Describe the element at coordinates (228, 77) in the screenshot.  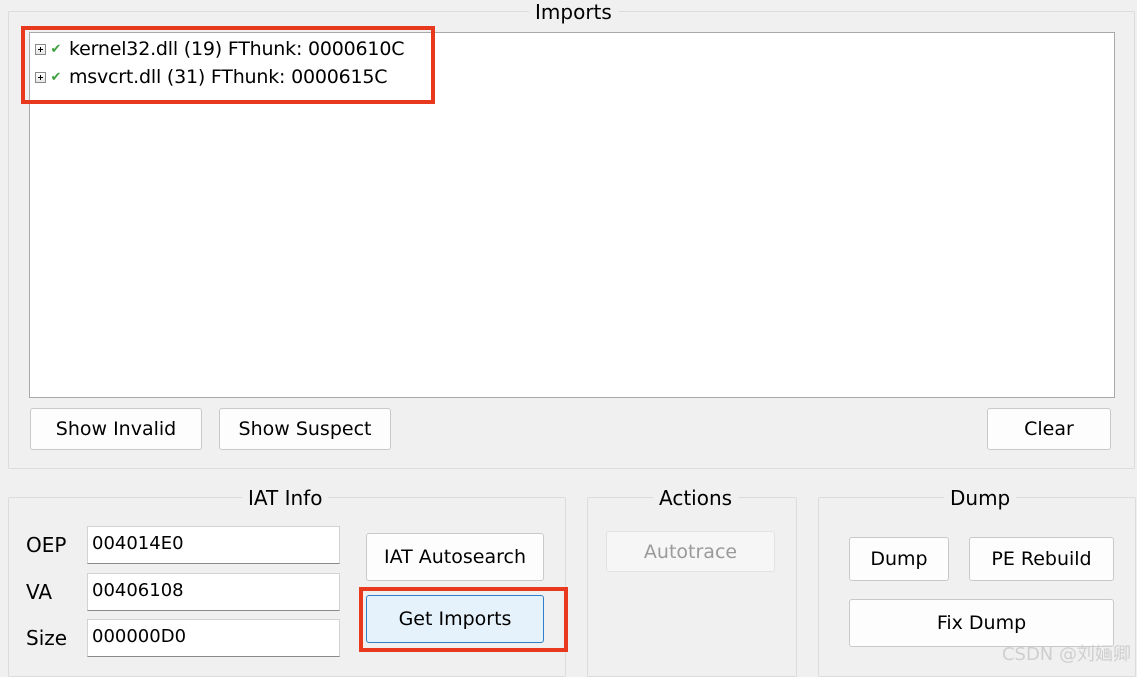
I see `tree-item-label: msvcrt.dll (31) FThunk: 0000615C` at that location.